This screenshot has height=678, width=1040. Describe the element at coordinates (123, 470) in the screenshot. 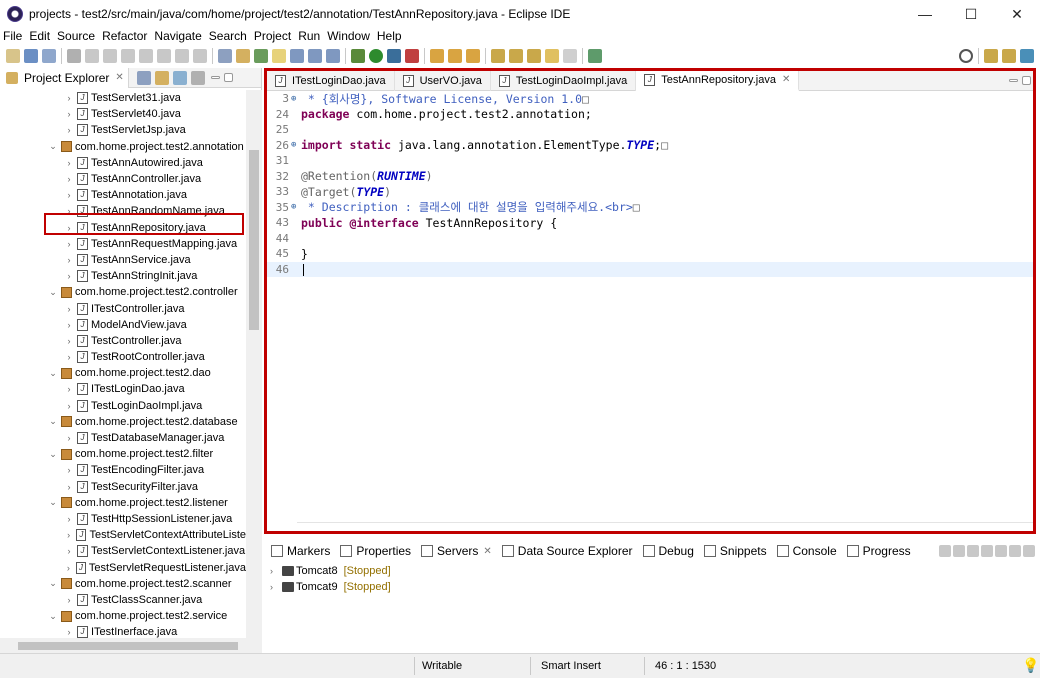

I see `file-row: › J TestEncodingFilter.java` at that location.